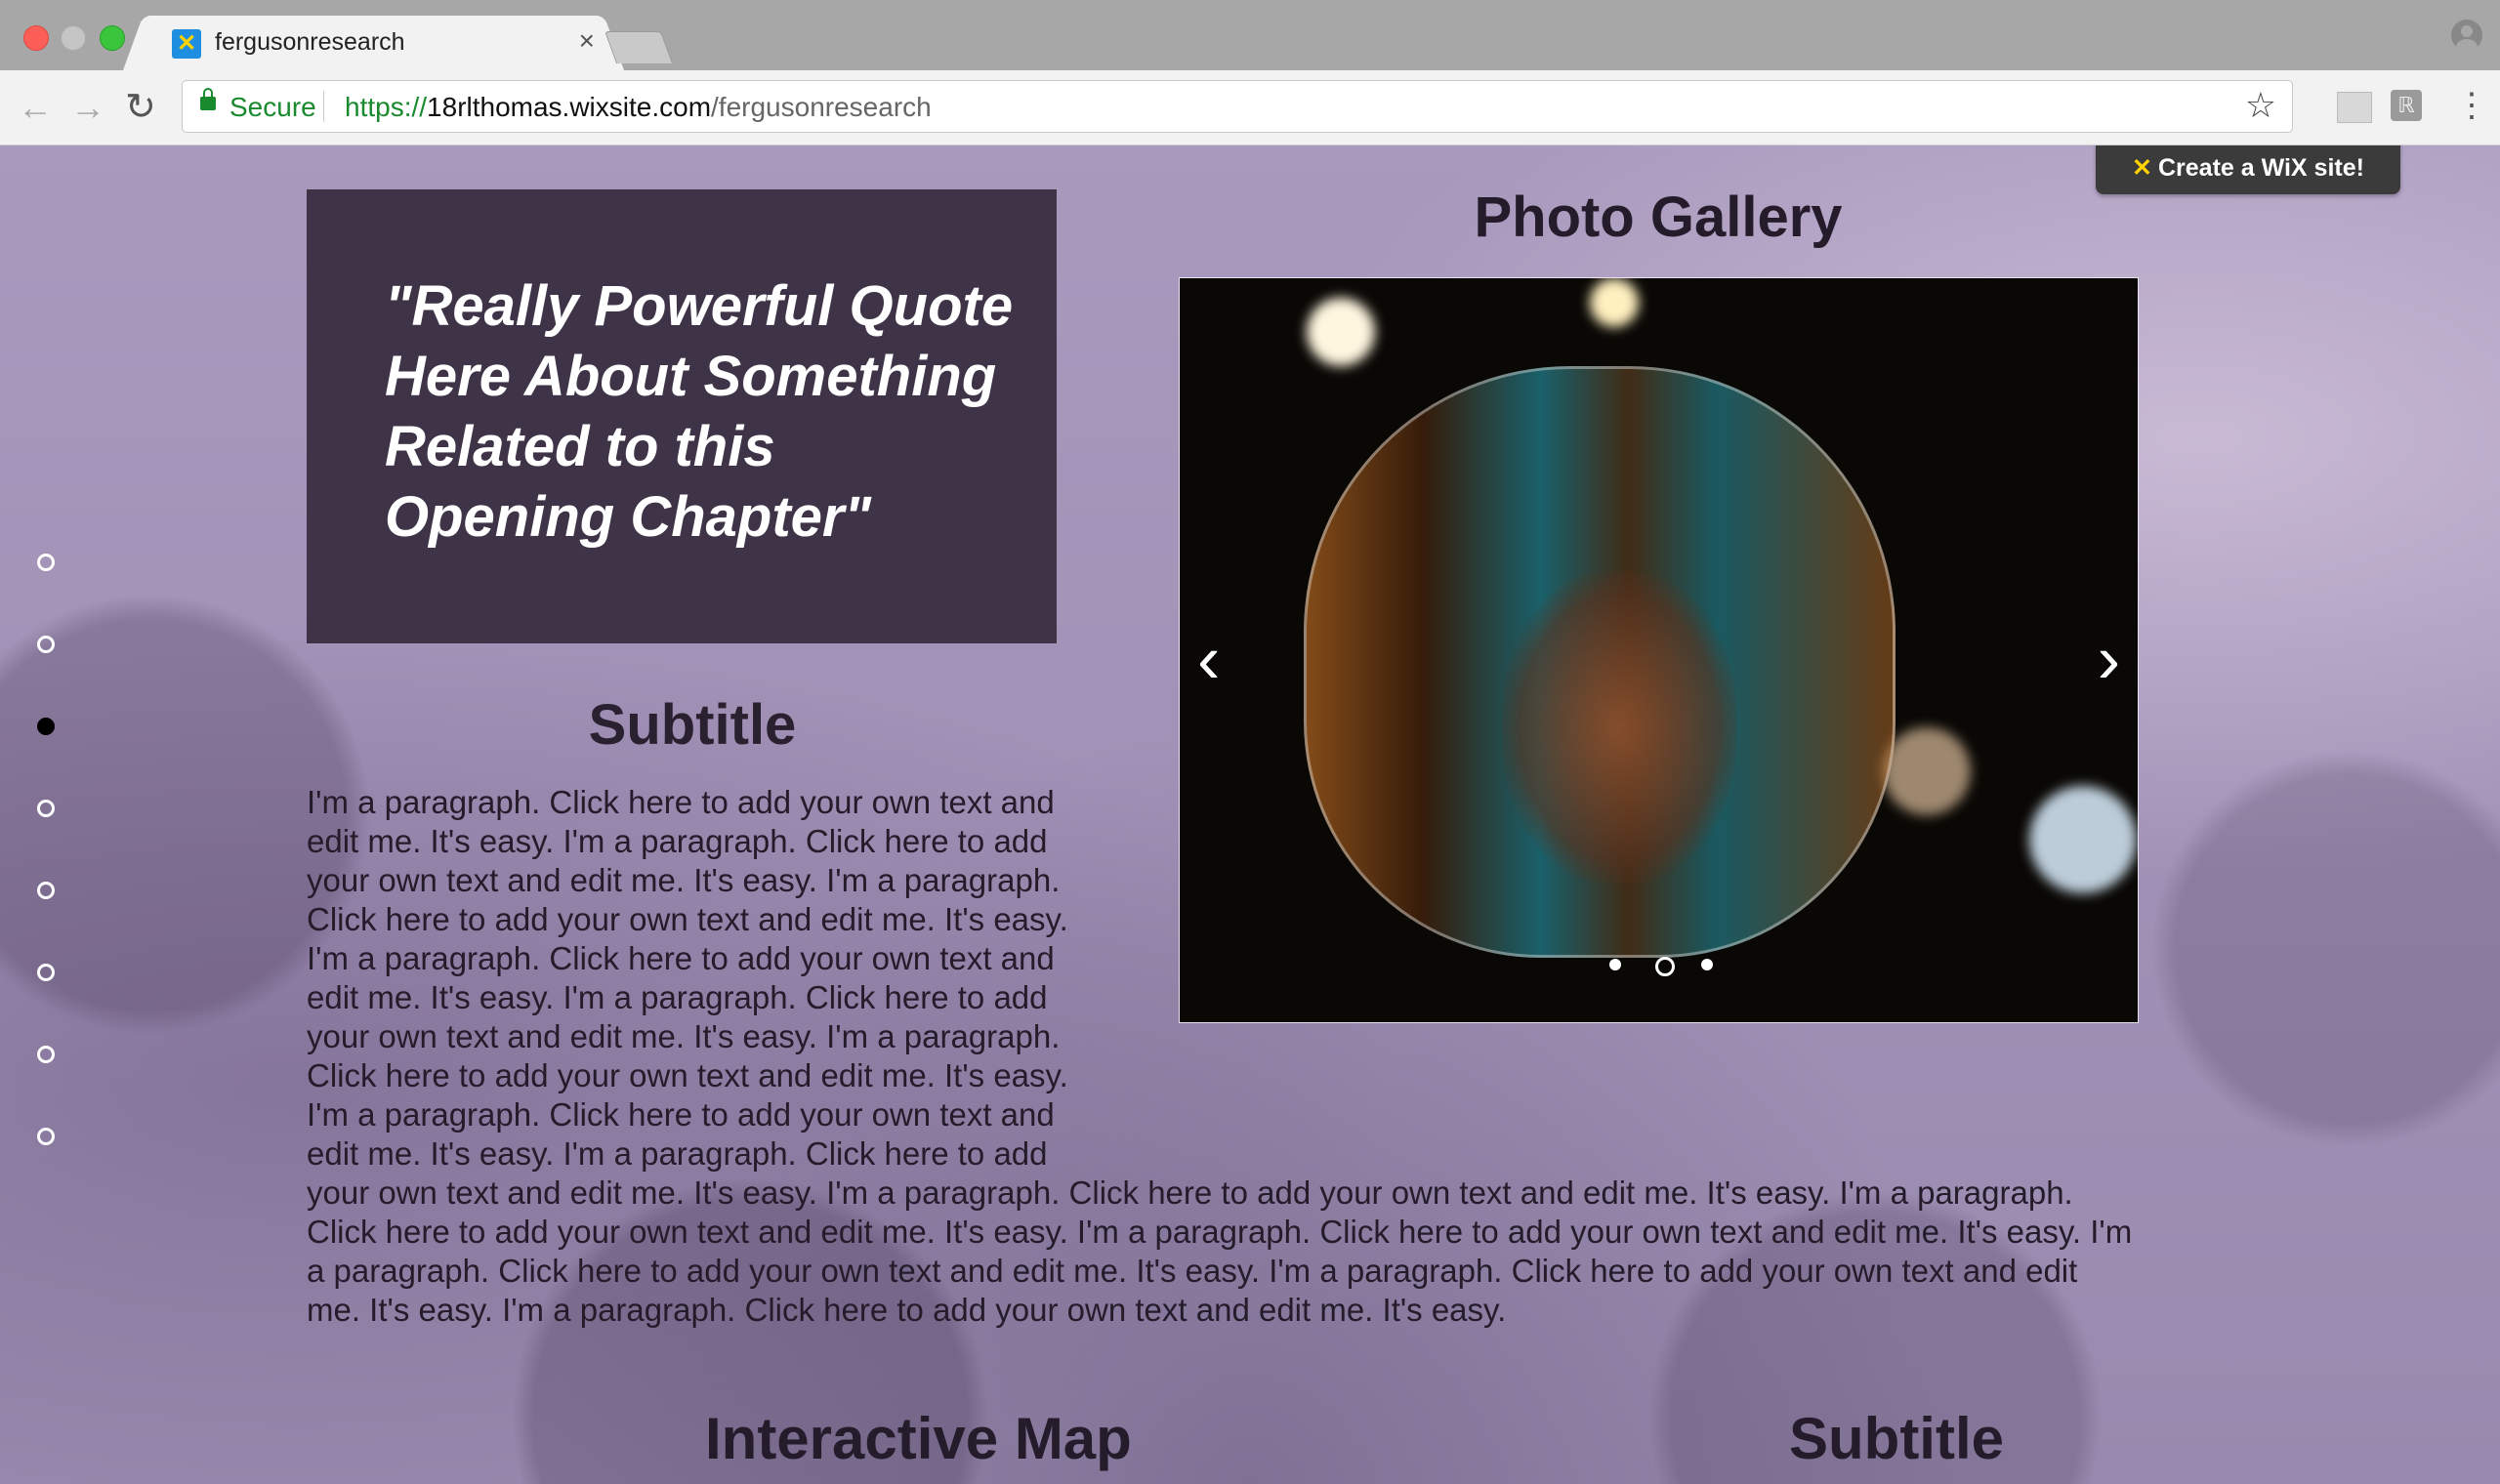 Image resolution: width=2500 pixels, height=1484 pixels. What do you see at coordinates (1896, 1438) in the screenshot?
I see `section-subtitle-2: Subtitle` at bounding box center [1896, 1438].